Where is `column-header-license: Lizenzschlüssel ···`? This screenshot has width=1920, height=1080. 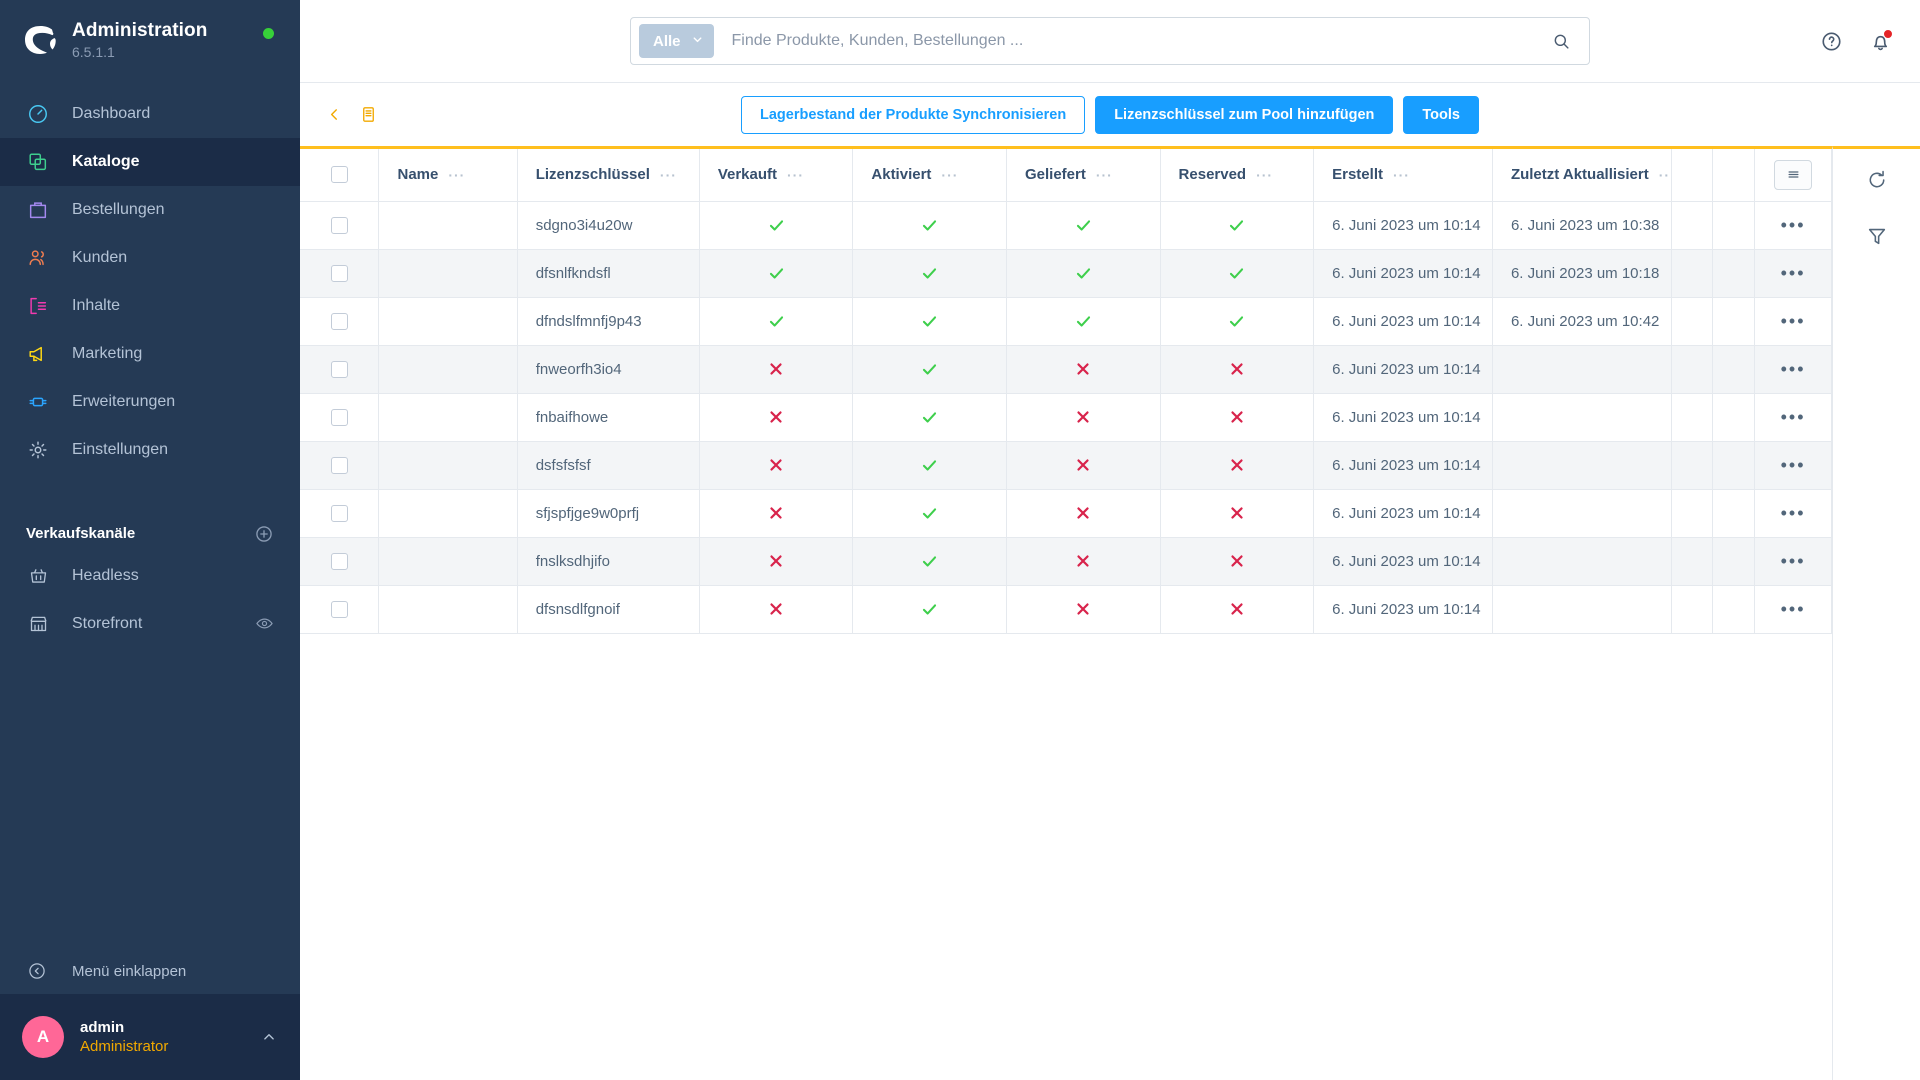 column-header-license: Lizenzschlüssel ··· is located at coordinates (608, 175).